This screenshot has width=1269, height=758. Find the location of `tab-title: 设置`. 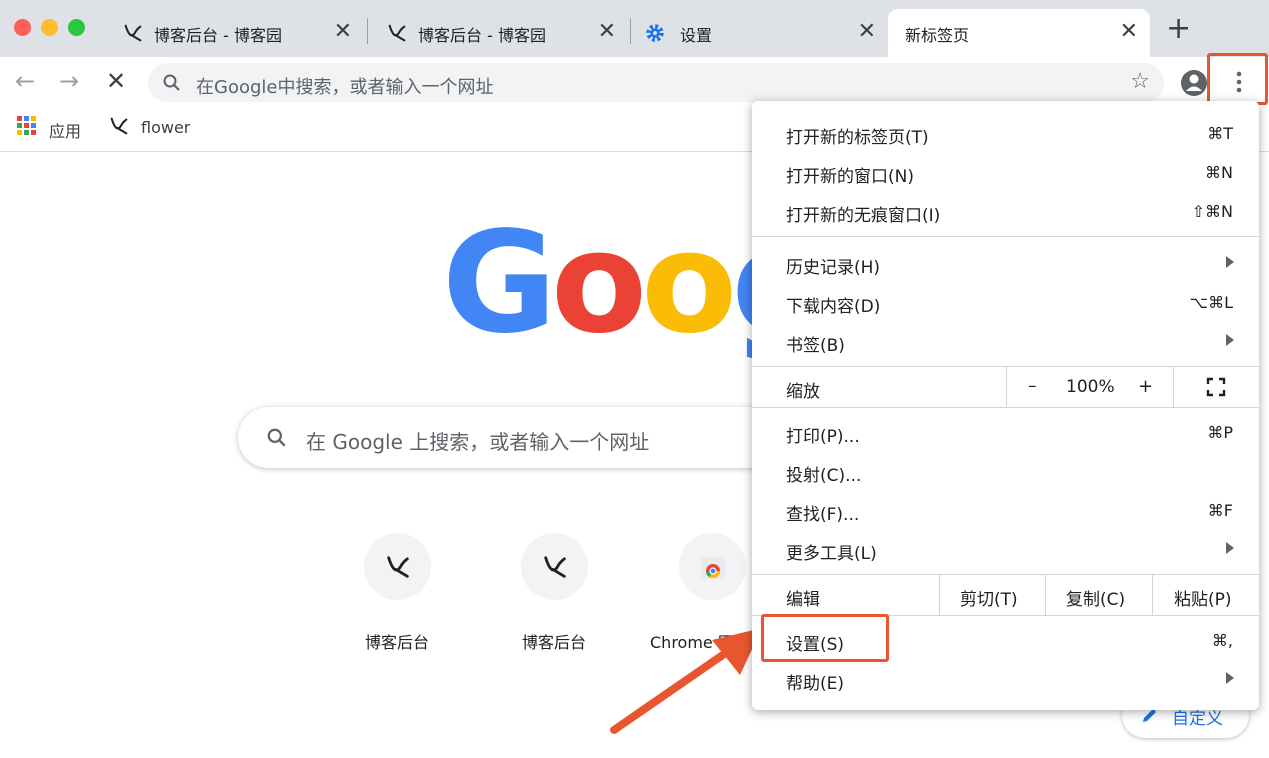

tab-title: 设置 is located at coordinates (696, 35).